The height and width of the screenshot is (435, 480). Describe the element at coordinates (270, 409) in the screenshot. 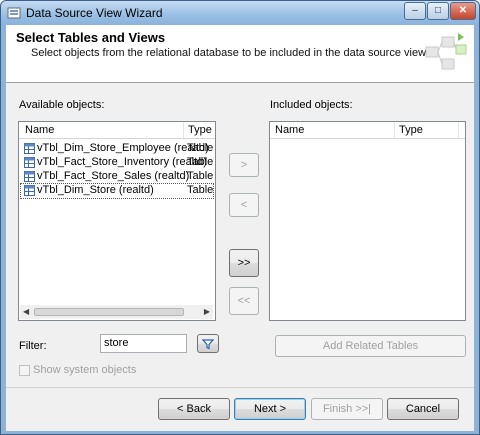

I see `next-button: Next >` at that location.